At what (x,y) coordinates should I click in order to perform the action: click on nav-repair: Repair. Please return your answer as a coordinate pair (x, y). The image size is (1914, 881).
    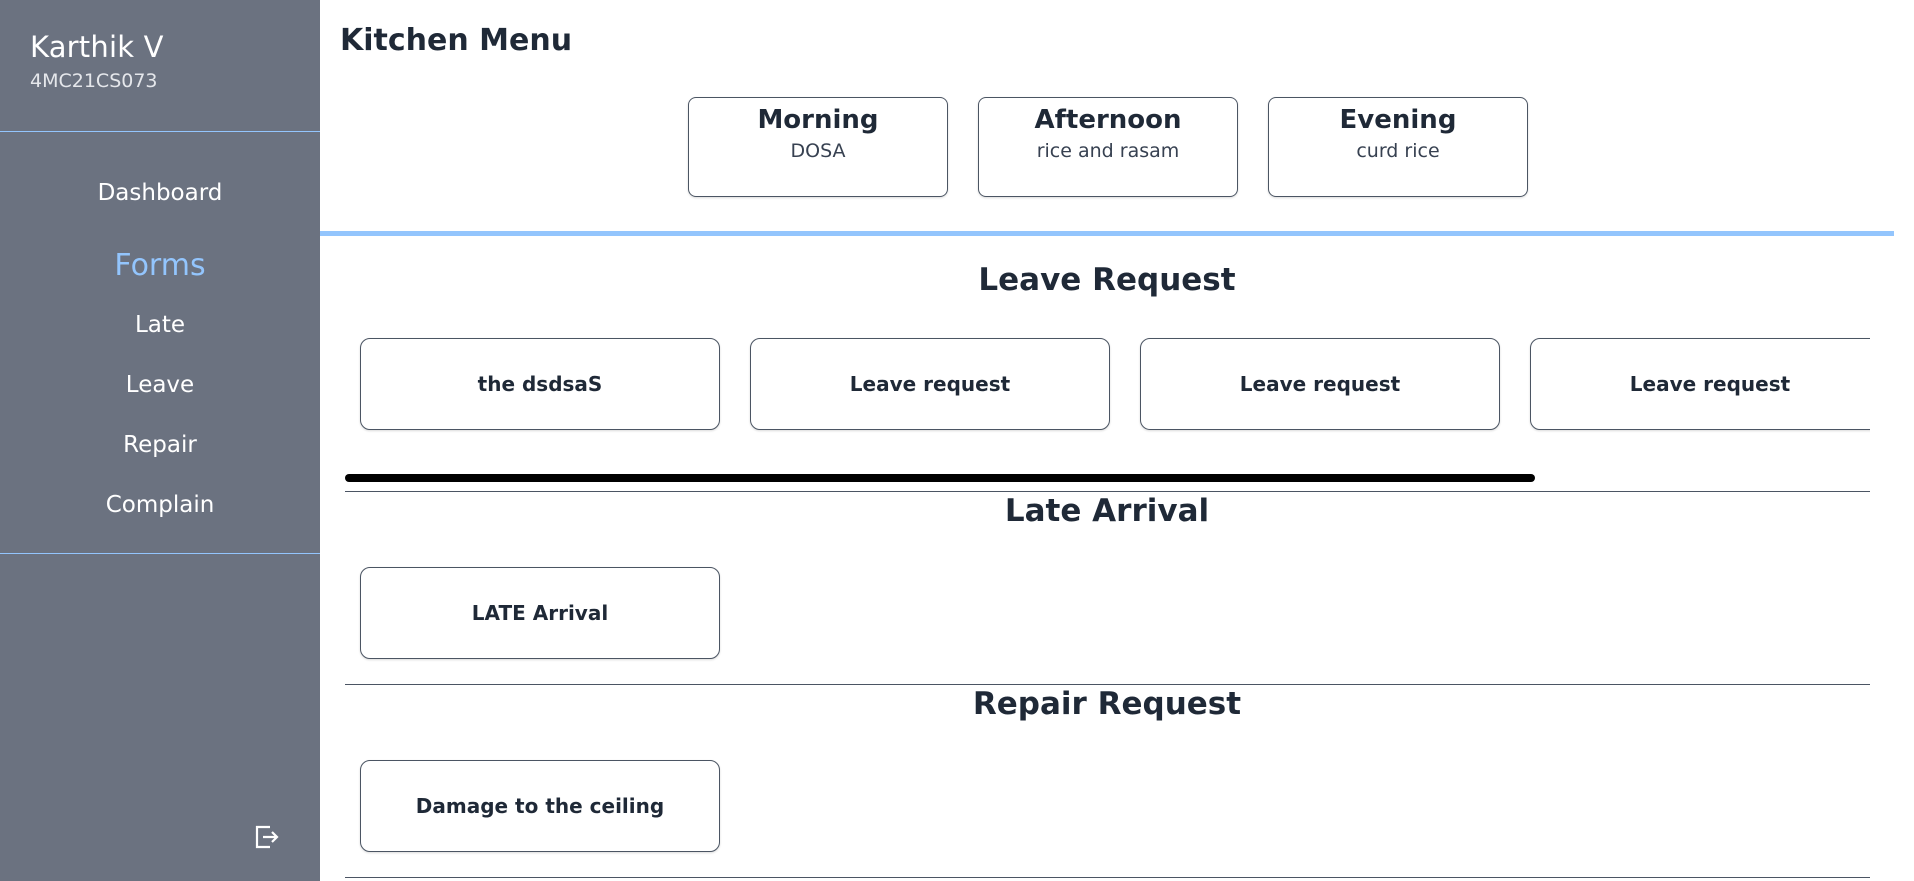
    Looking at the image, I should click on (160, 445).